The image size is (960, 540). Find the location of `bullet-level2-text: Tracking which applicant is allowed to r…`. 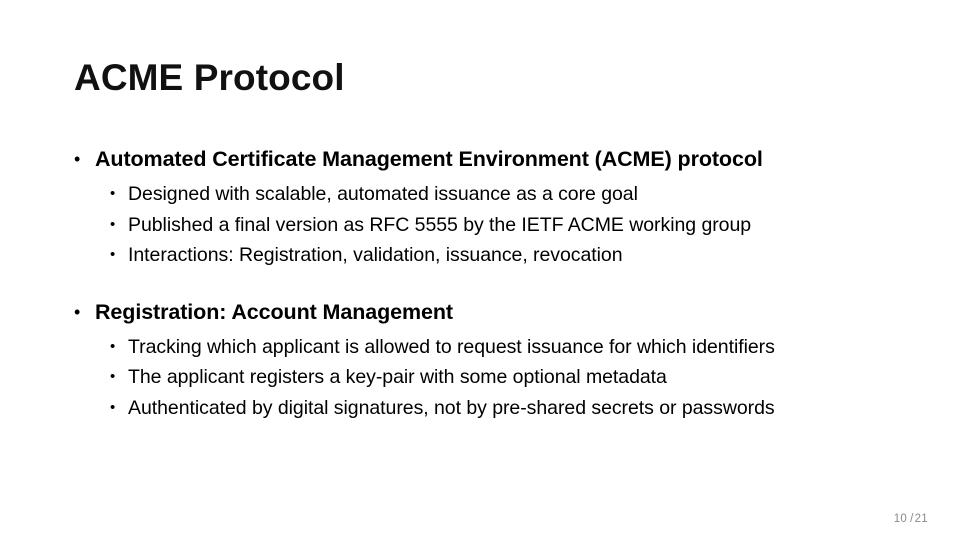

bullet-level2-text: Tracking which applicant is allowed to r… is located at coordinates (451, 346).